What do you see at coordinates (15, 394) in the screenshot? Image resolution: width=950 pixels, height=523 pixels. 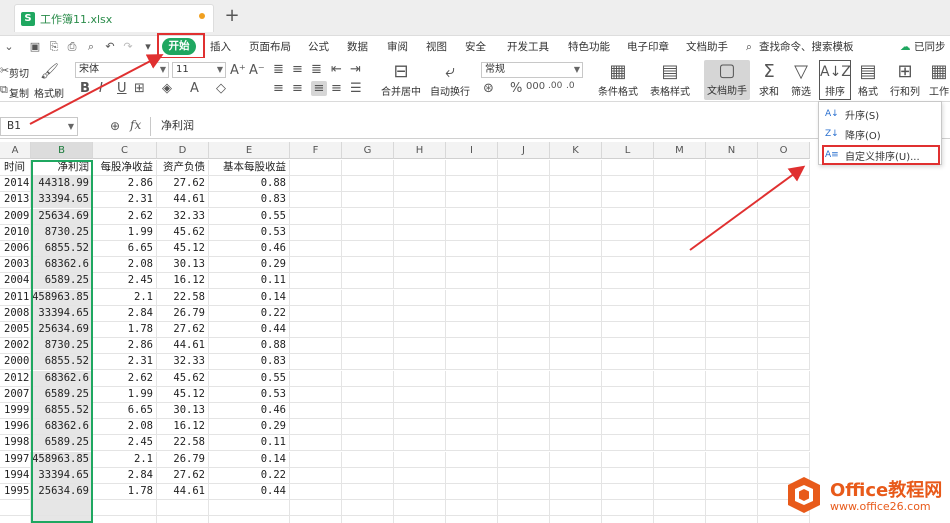 I see `table-cell: 2007` at bounding box center [15, 394].